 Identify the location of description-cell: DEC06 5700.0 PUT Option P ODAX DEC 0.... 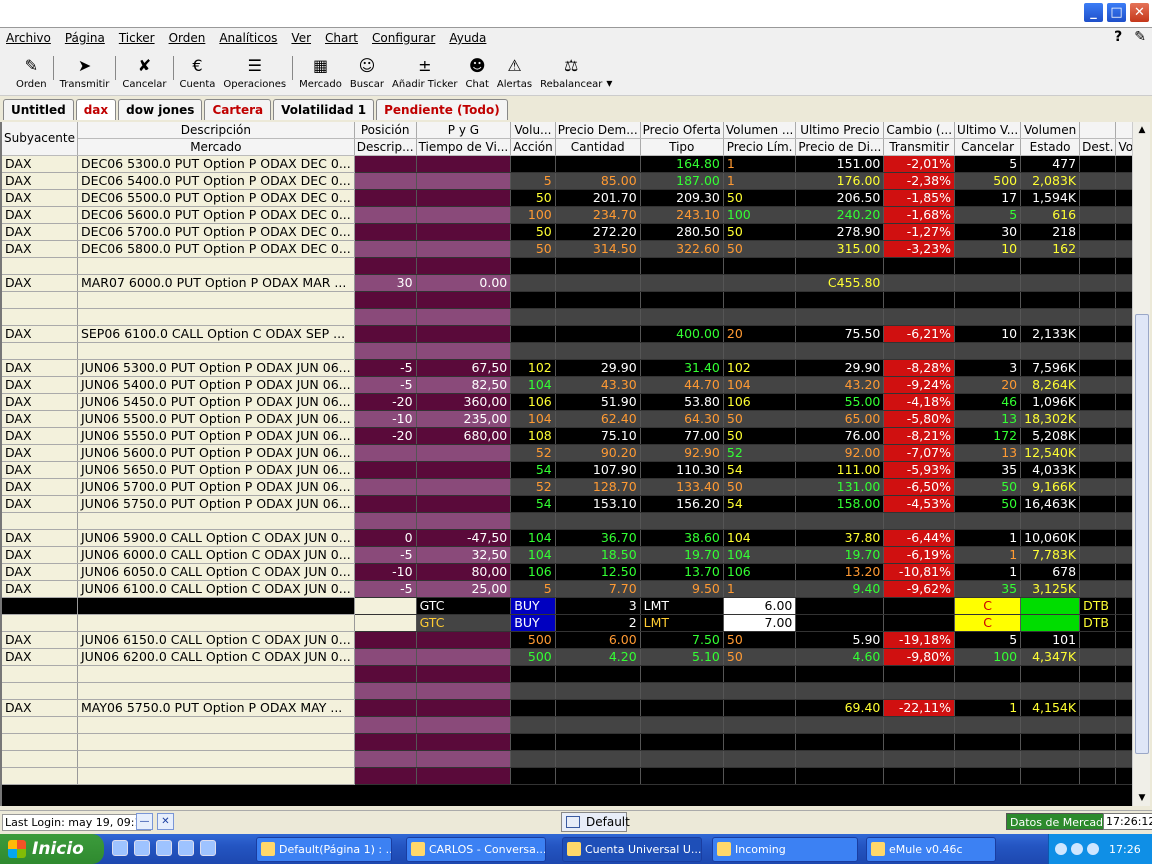
(216, 232).